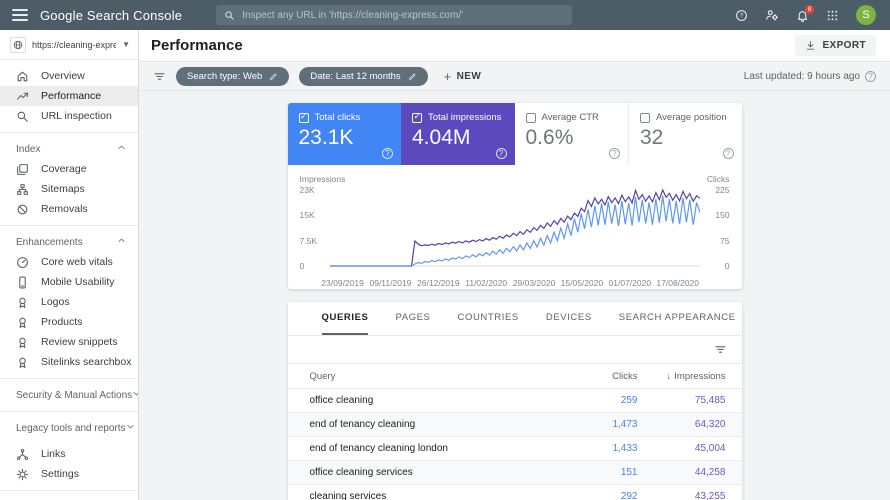  I want to click on table-filter-icon, so click(720, 349).